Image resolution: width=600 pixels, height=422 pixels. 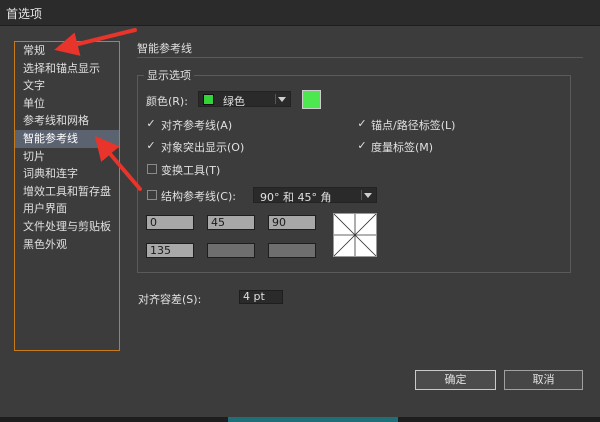 What do you see at coordinates (362, 123) in the screenshot?
I see `anchor-labels-checkbox: ✓` at bounding box center [362, 123].